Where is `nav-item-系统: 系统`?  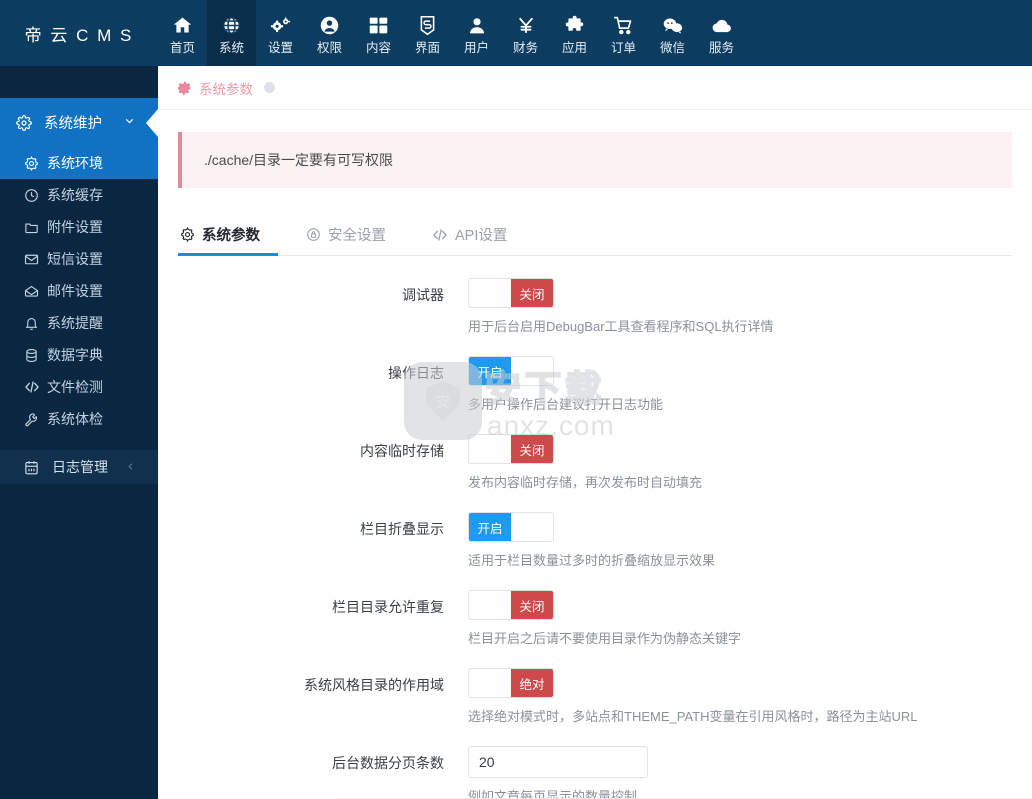
nav-item-系统: 系统 is located at coordinates (231, 33).